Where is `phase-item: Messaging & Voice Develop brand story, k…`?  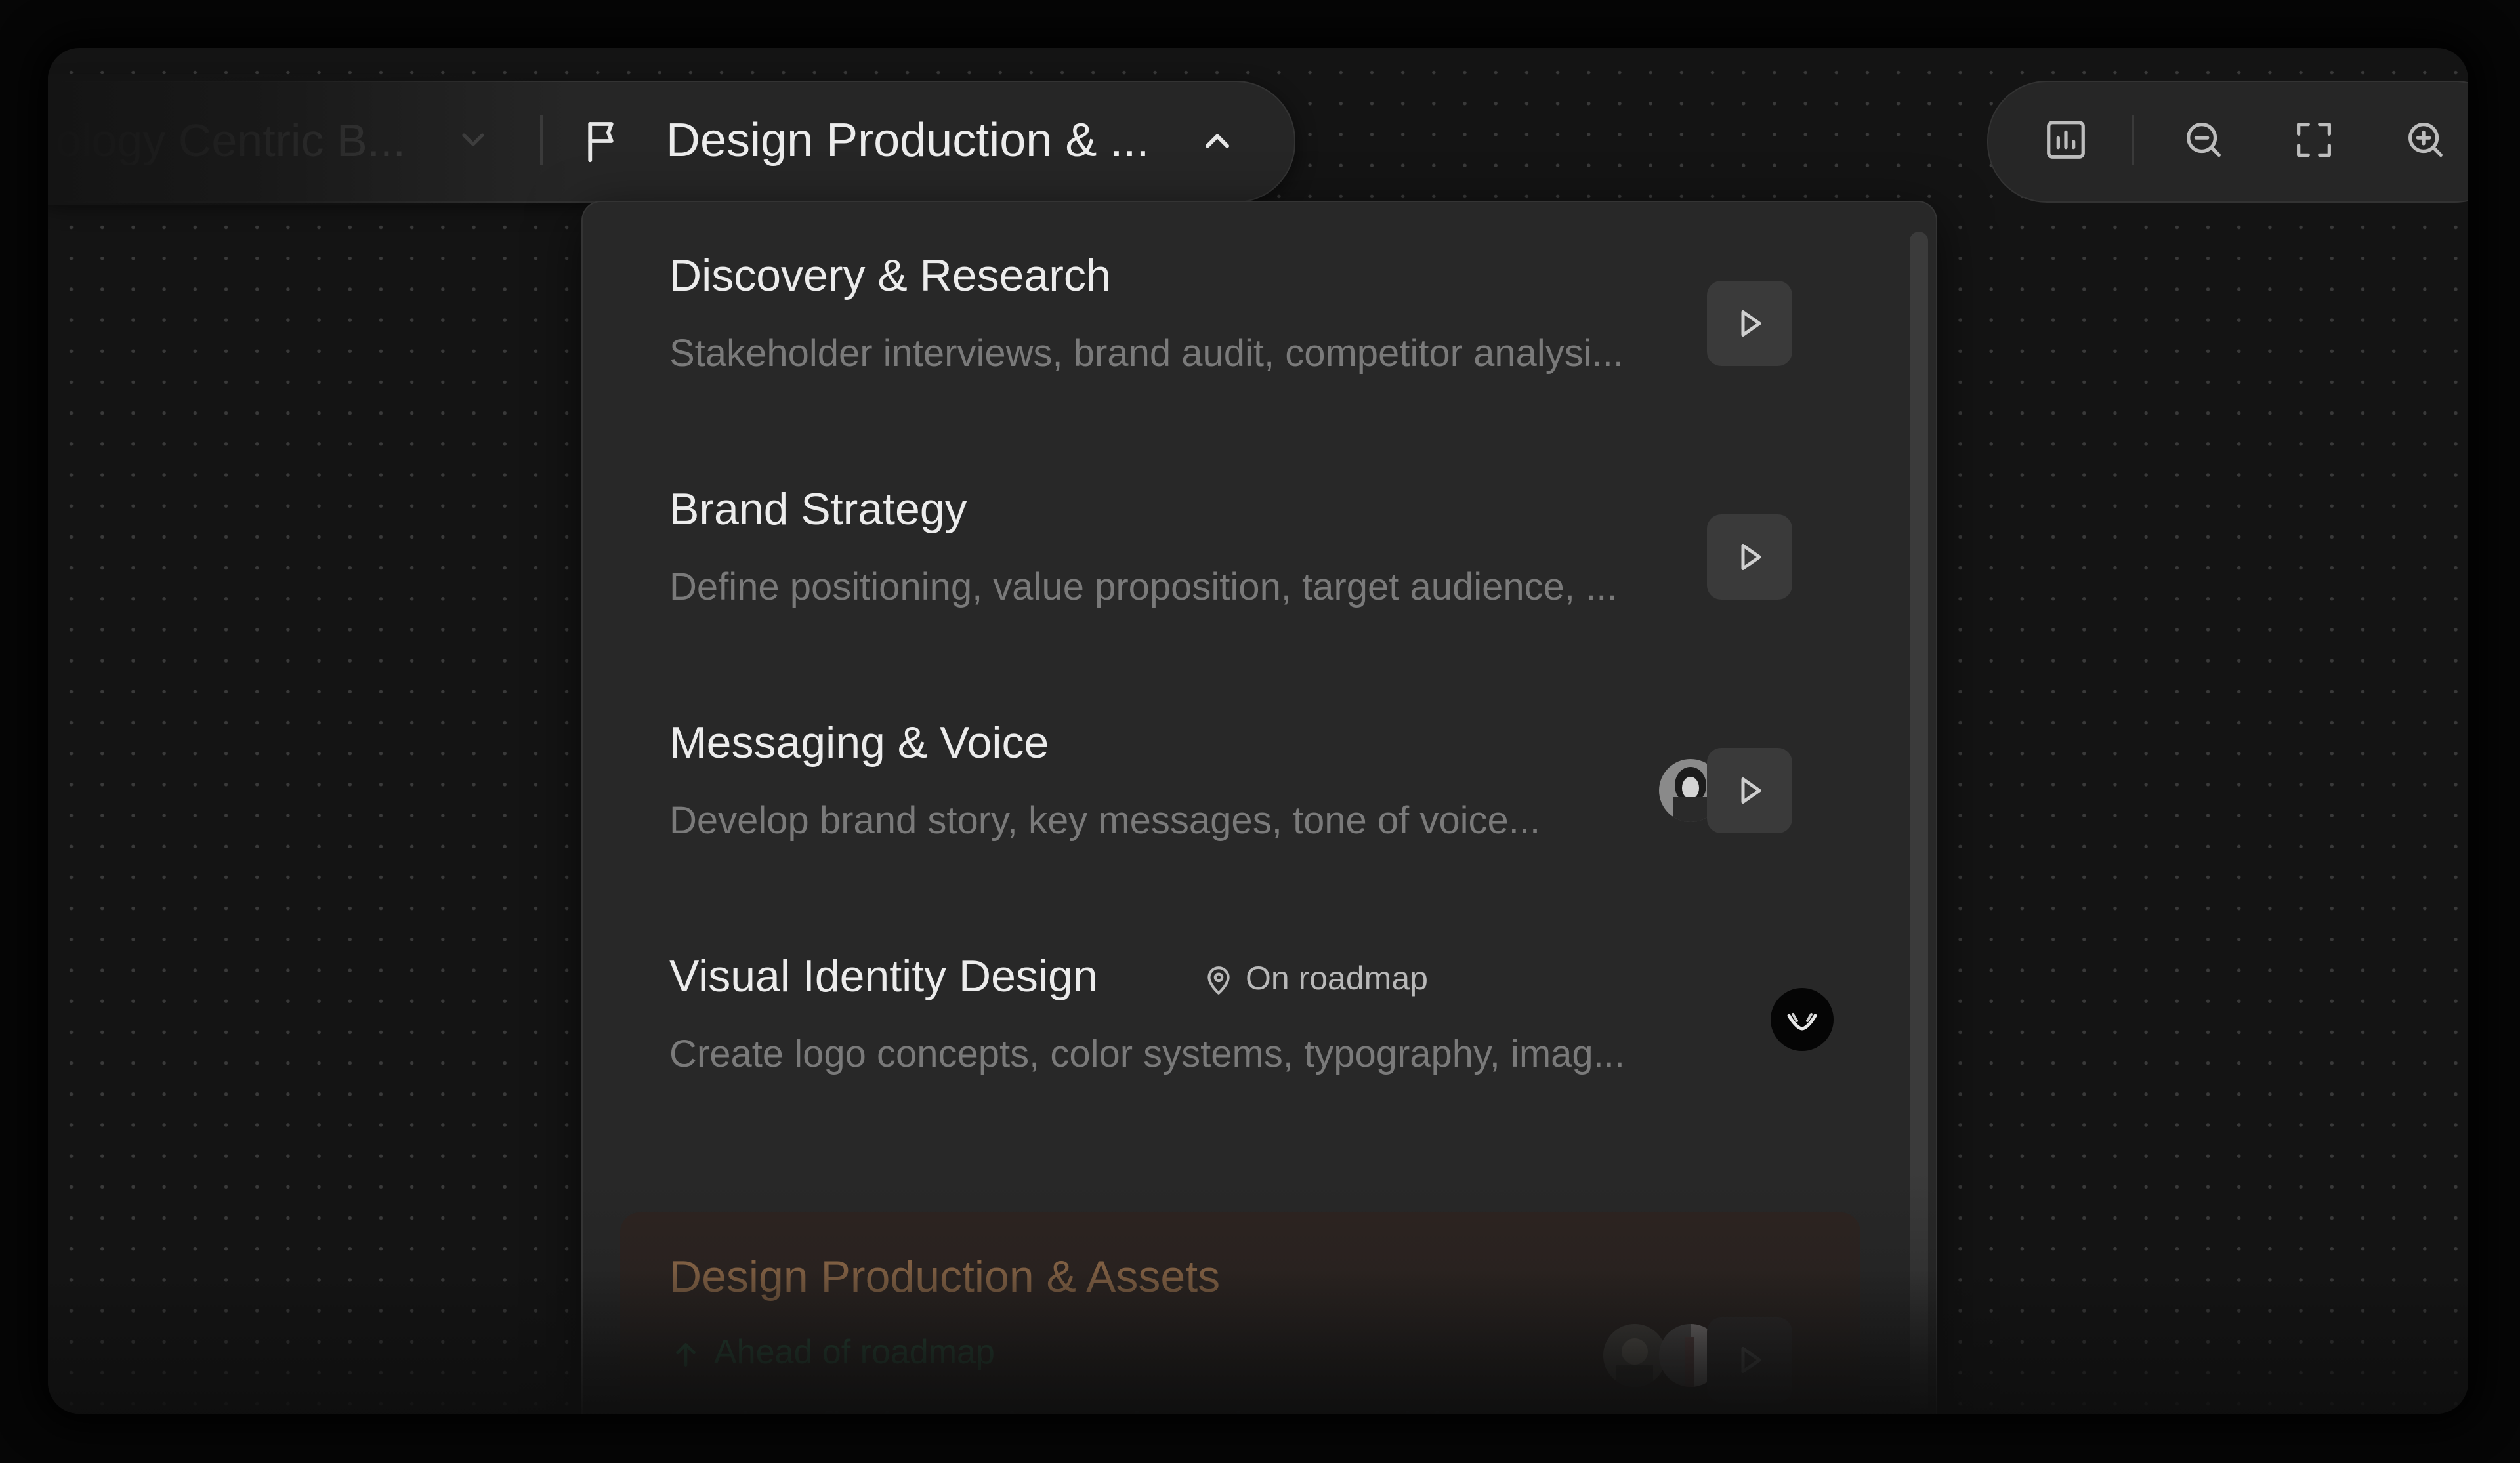
phase-item: Messaging & Voice Develop brand story, k… is located at coordinates (1239, 786).